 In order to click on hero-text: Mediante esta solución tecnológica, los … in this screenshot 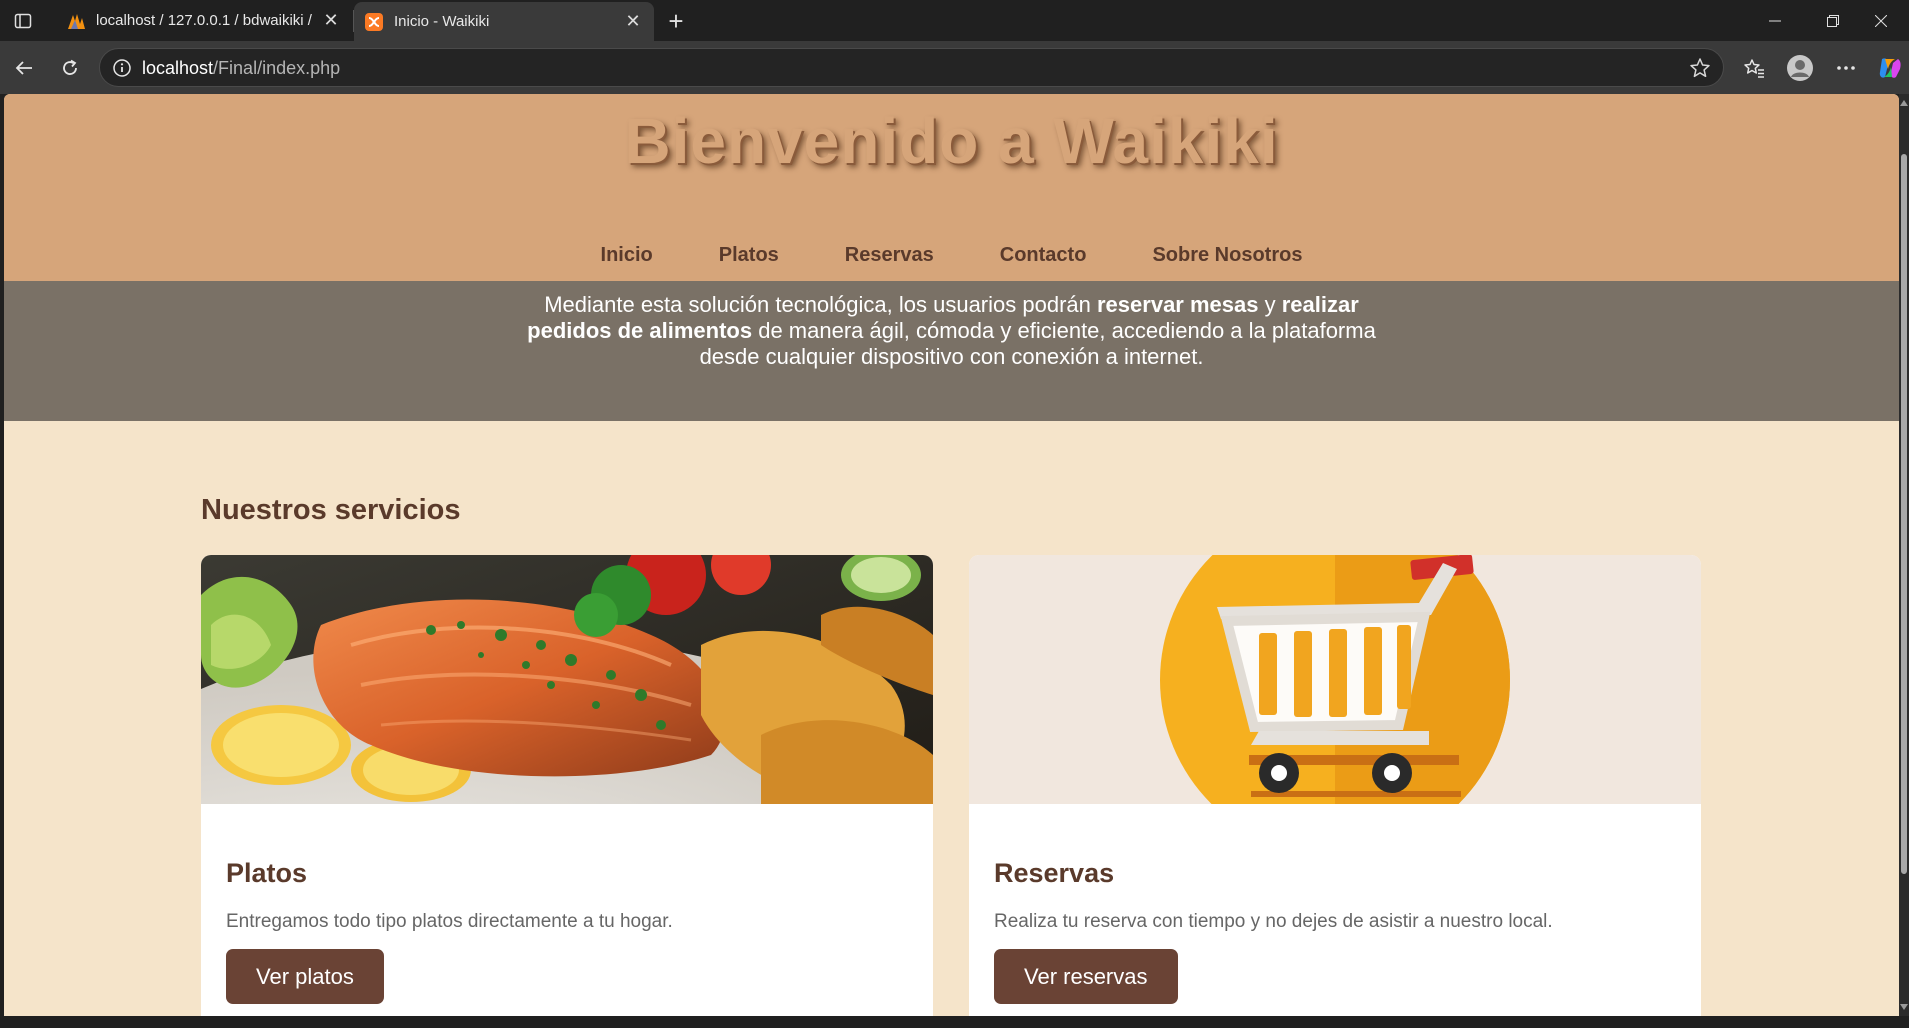, I will do `click(951, 330)`.